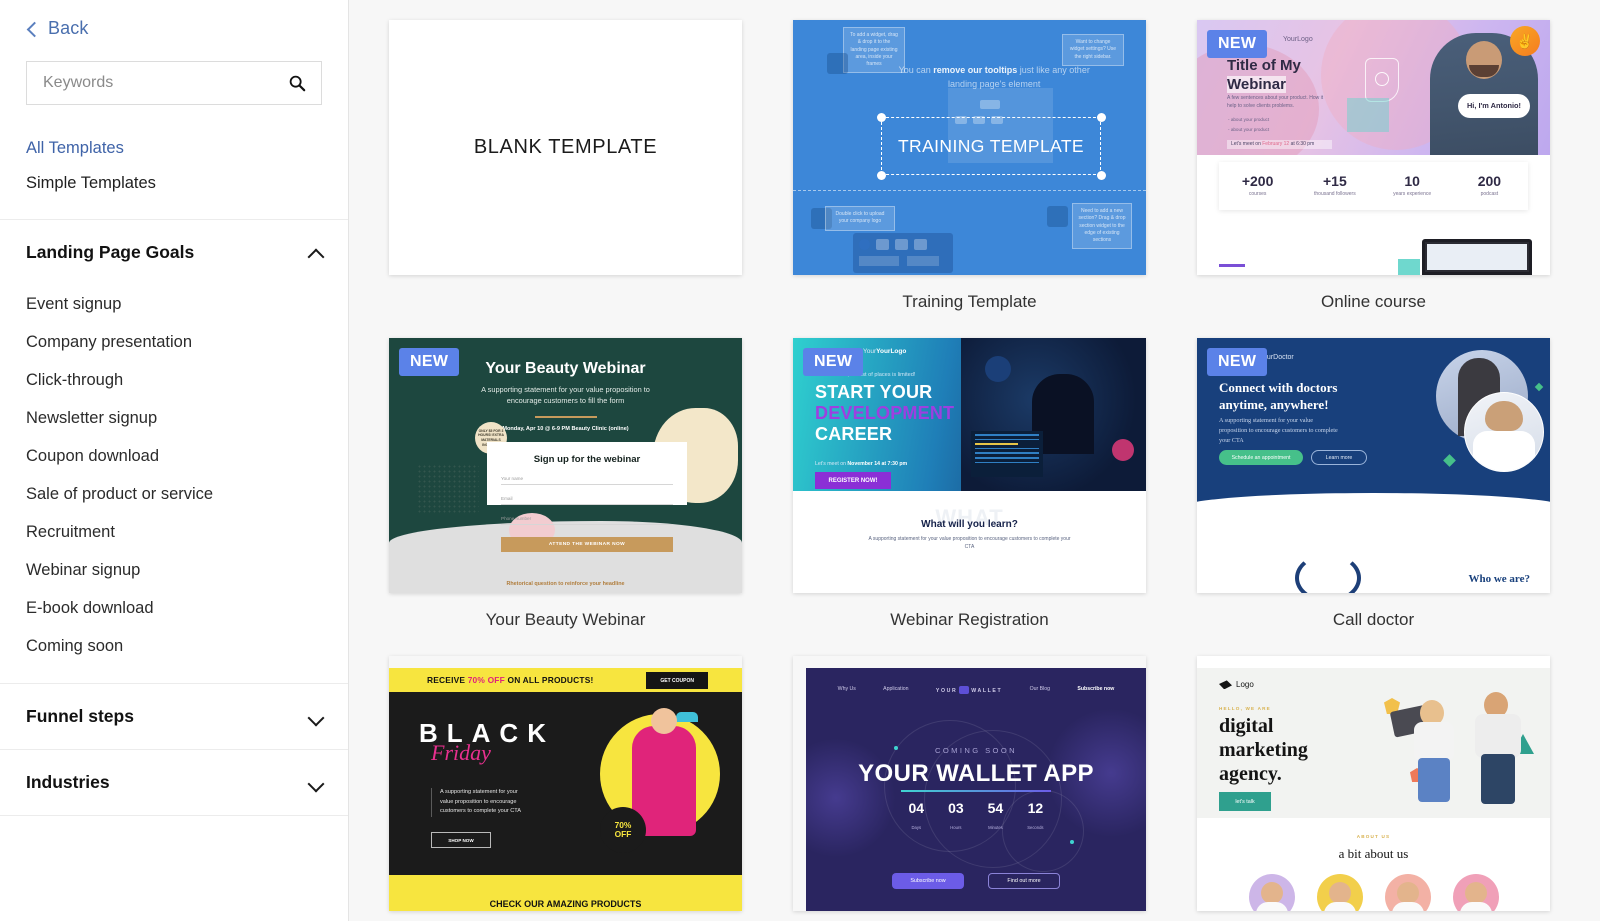 This screenshot has width=1600, height=921. I want to click on preview-monitor, so click(1477, 257).